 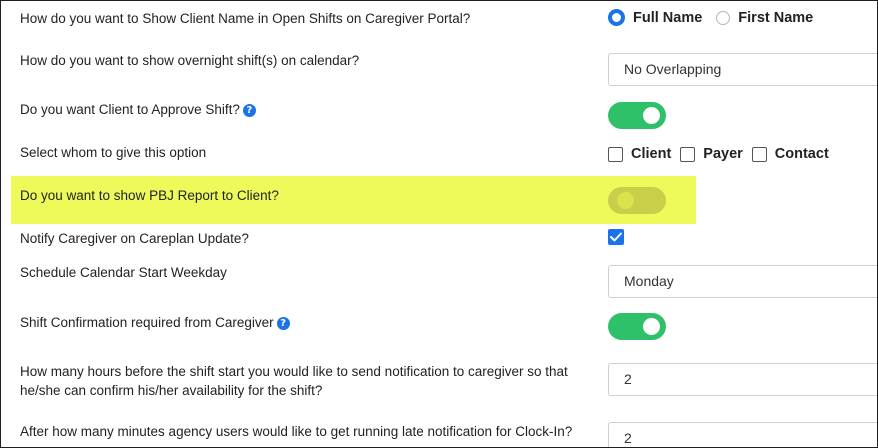 I want to click on calendar-start-question: Schedule Calendar Start Weekday, so click(x=123, y=272).